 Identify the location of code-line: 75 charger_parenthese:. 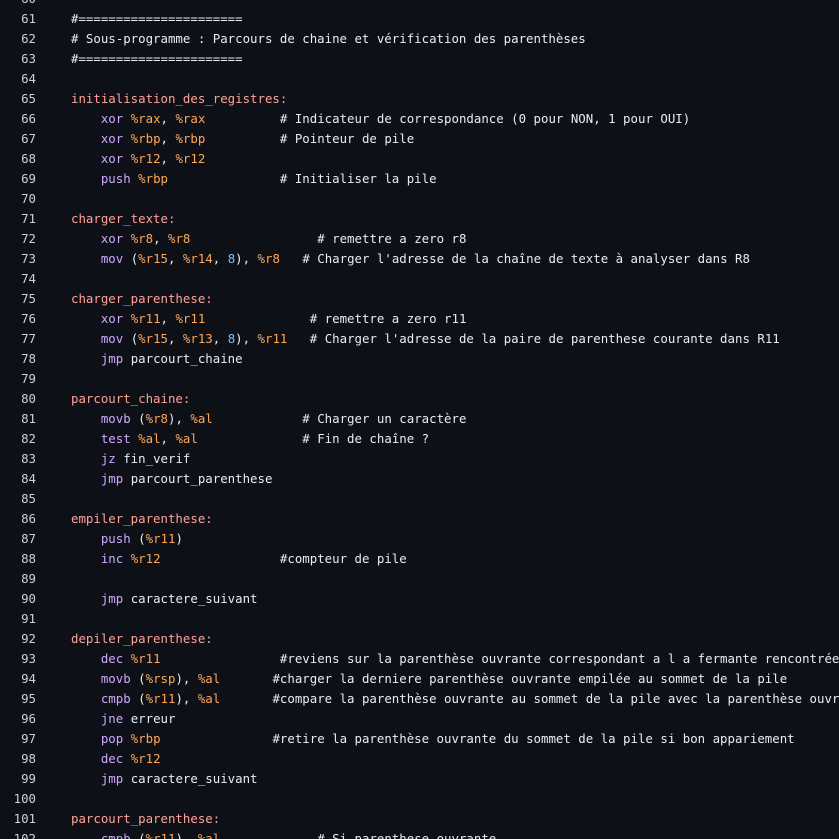
(419, 299).